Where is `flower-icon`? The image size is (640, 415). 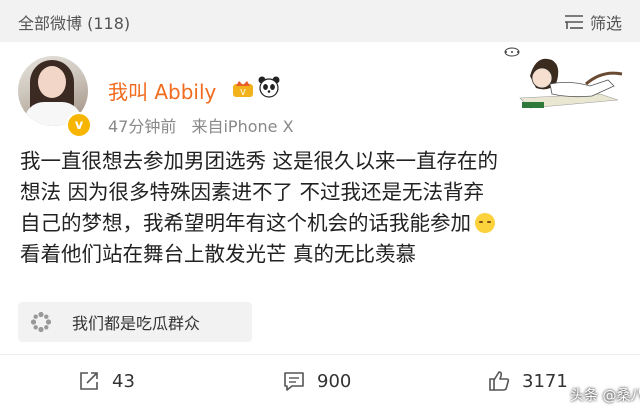 flower-icon is located at coordinates (41, 322).